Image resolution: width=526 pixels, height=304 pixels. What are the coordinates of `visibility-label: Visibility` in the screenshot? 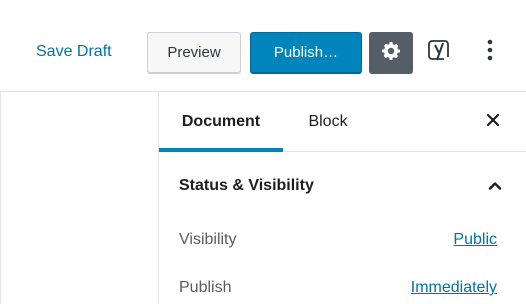 It's located at (208, 239).